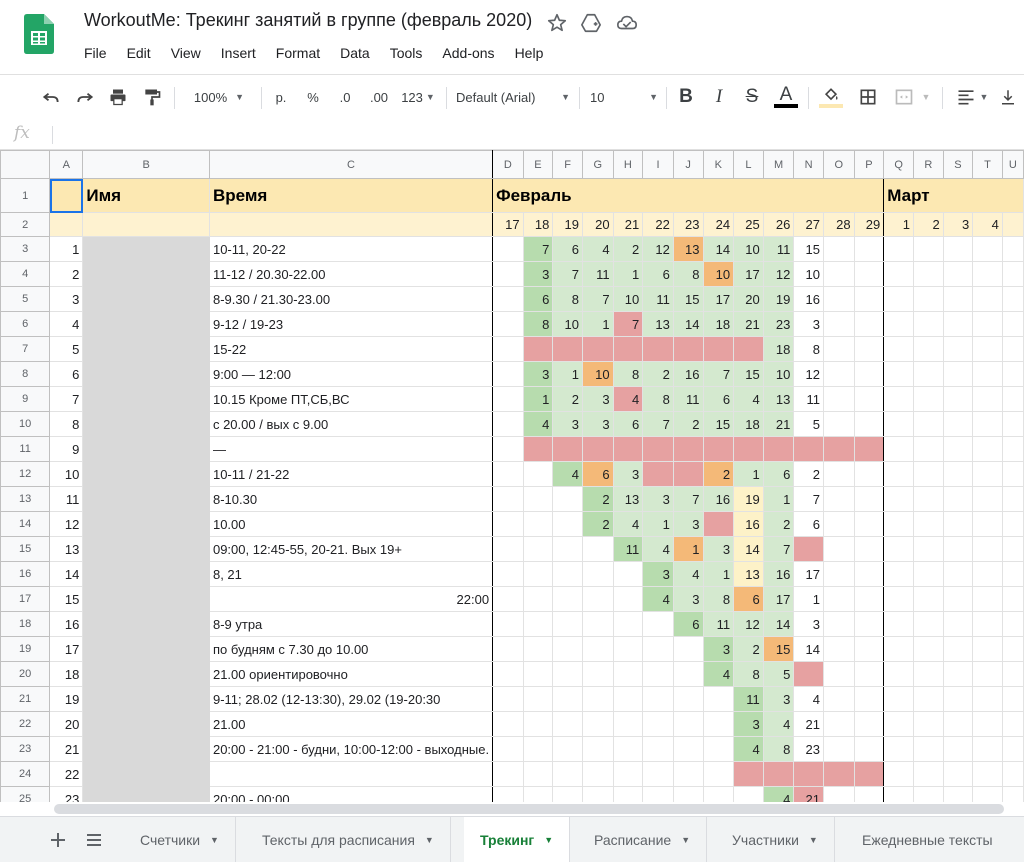 The width and height of the screenshot is (1024, 862). I want to click on tracking-cell: 11, so click(718, 624).